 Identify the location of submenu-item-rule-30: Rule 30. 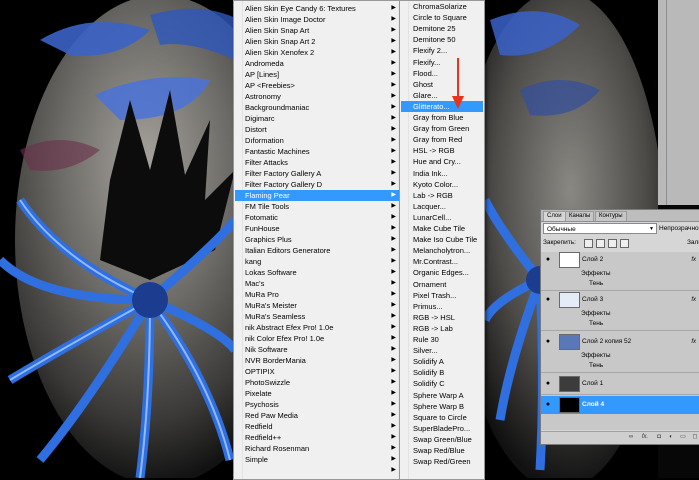
(442, 339).